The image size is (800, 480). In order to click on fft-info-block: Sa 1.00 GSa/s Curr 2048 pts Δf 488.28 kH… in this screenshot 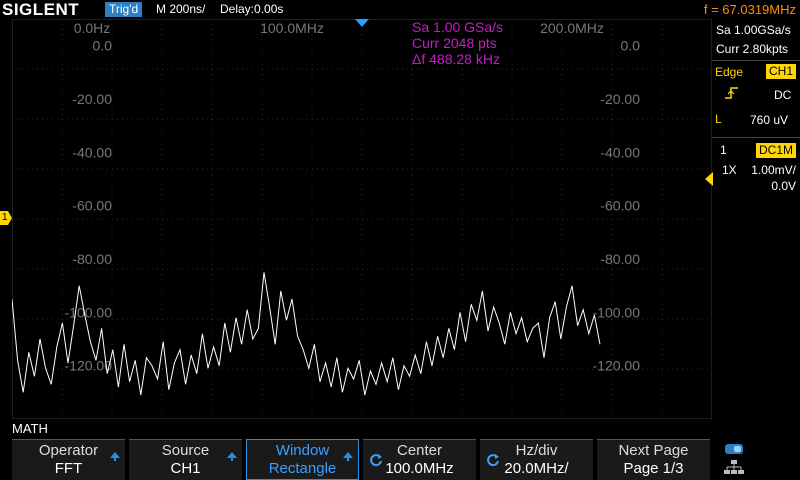, I will do `click(457, 43)`.